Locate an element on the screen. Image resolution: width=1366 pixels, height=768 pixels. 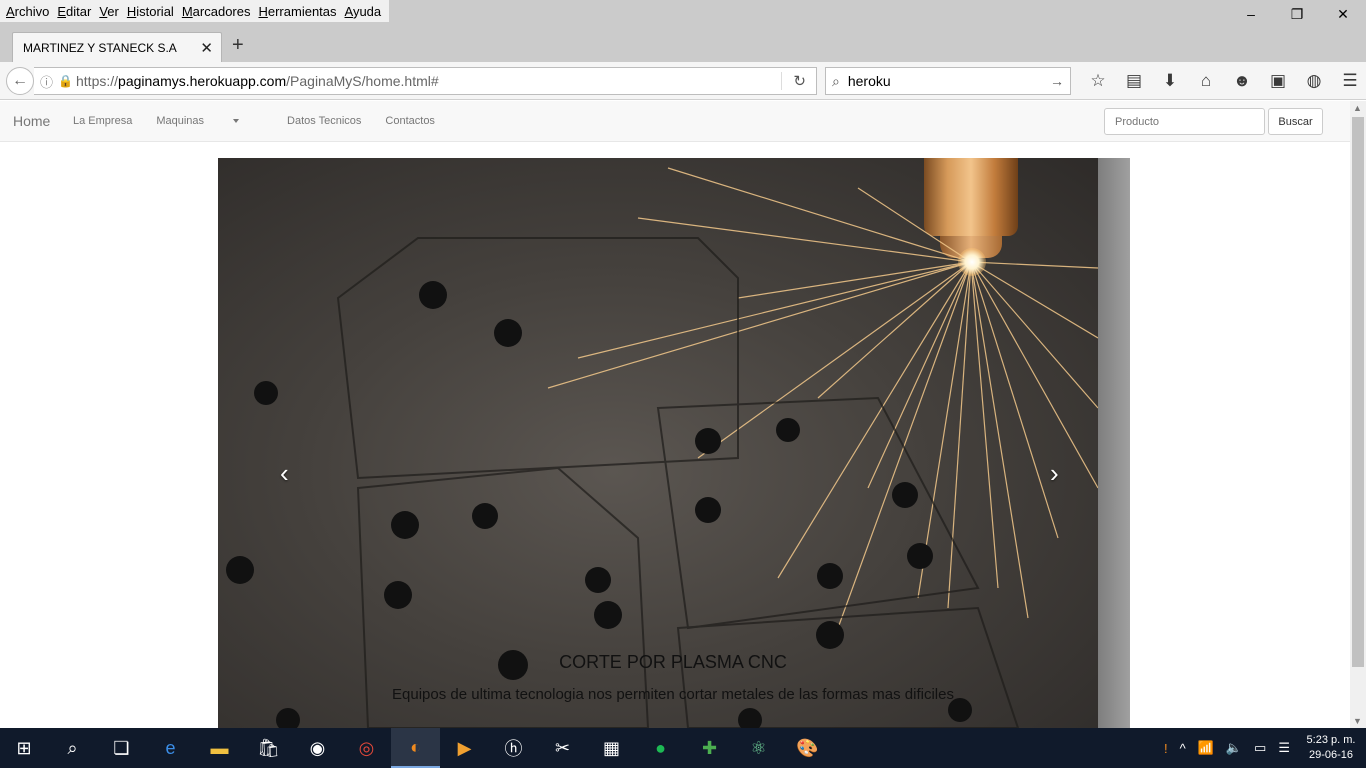
carousel-prev-icon: ‹ is located at coordinates (284, 473).